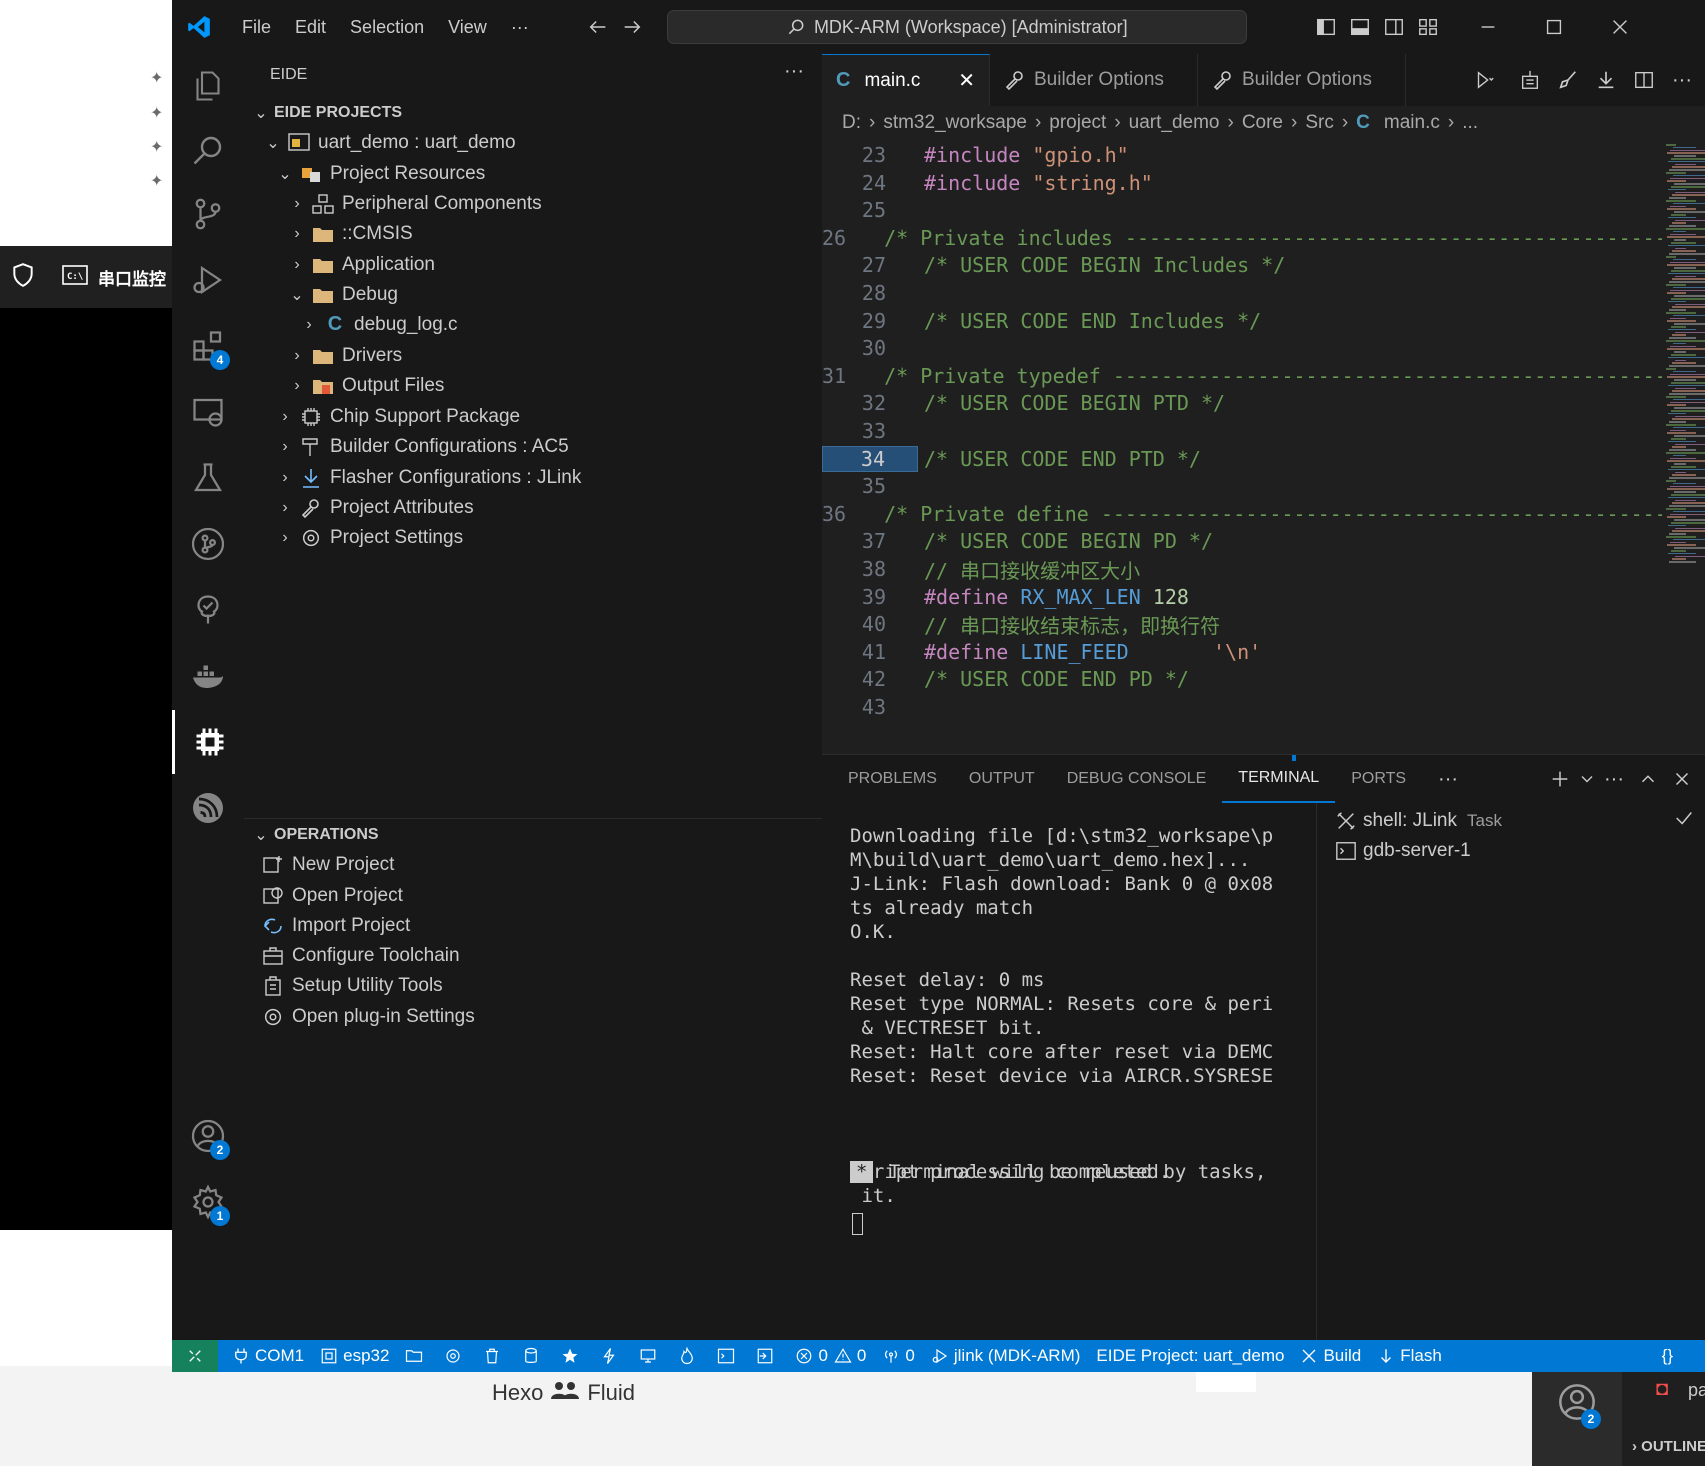  I want to click on tree-item-project-settings: › Project Settings, so click(533, 537).